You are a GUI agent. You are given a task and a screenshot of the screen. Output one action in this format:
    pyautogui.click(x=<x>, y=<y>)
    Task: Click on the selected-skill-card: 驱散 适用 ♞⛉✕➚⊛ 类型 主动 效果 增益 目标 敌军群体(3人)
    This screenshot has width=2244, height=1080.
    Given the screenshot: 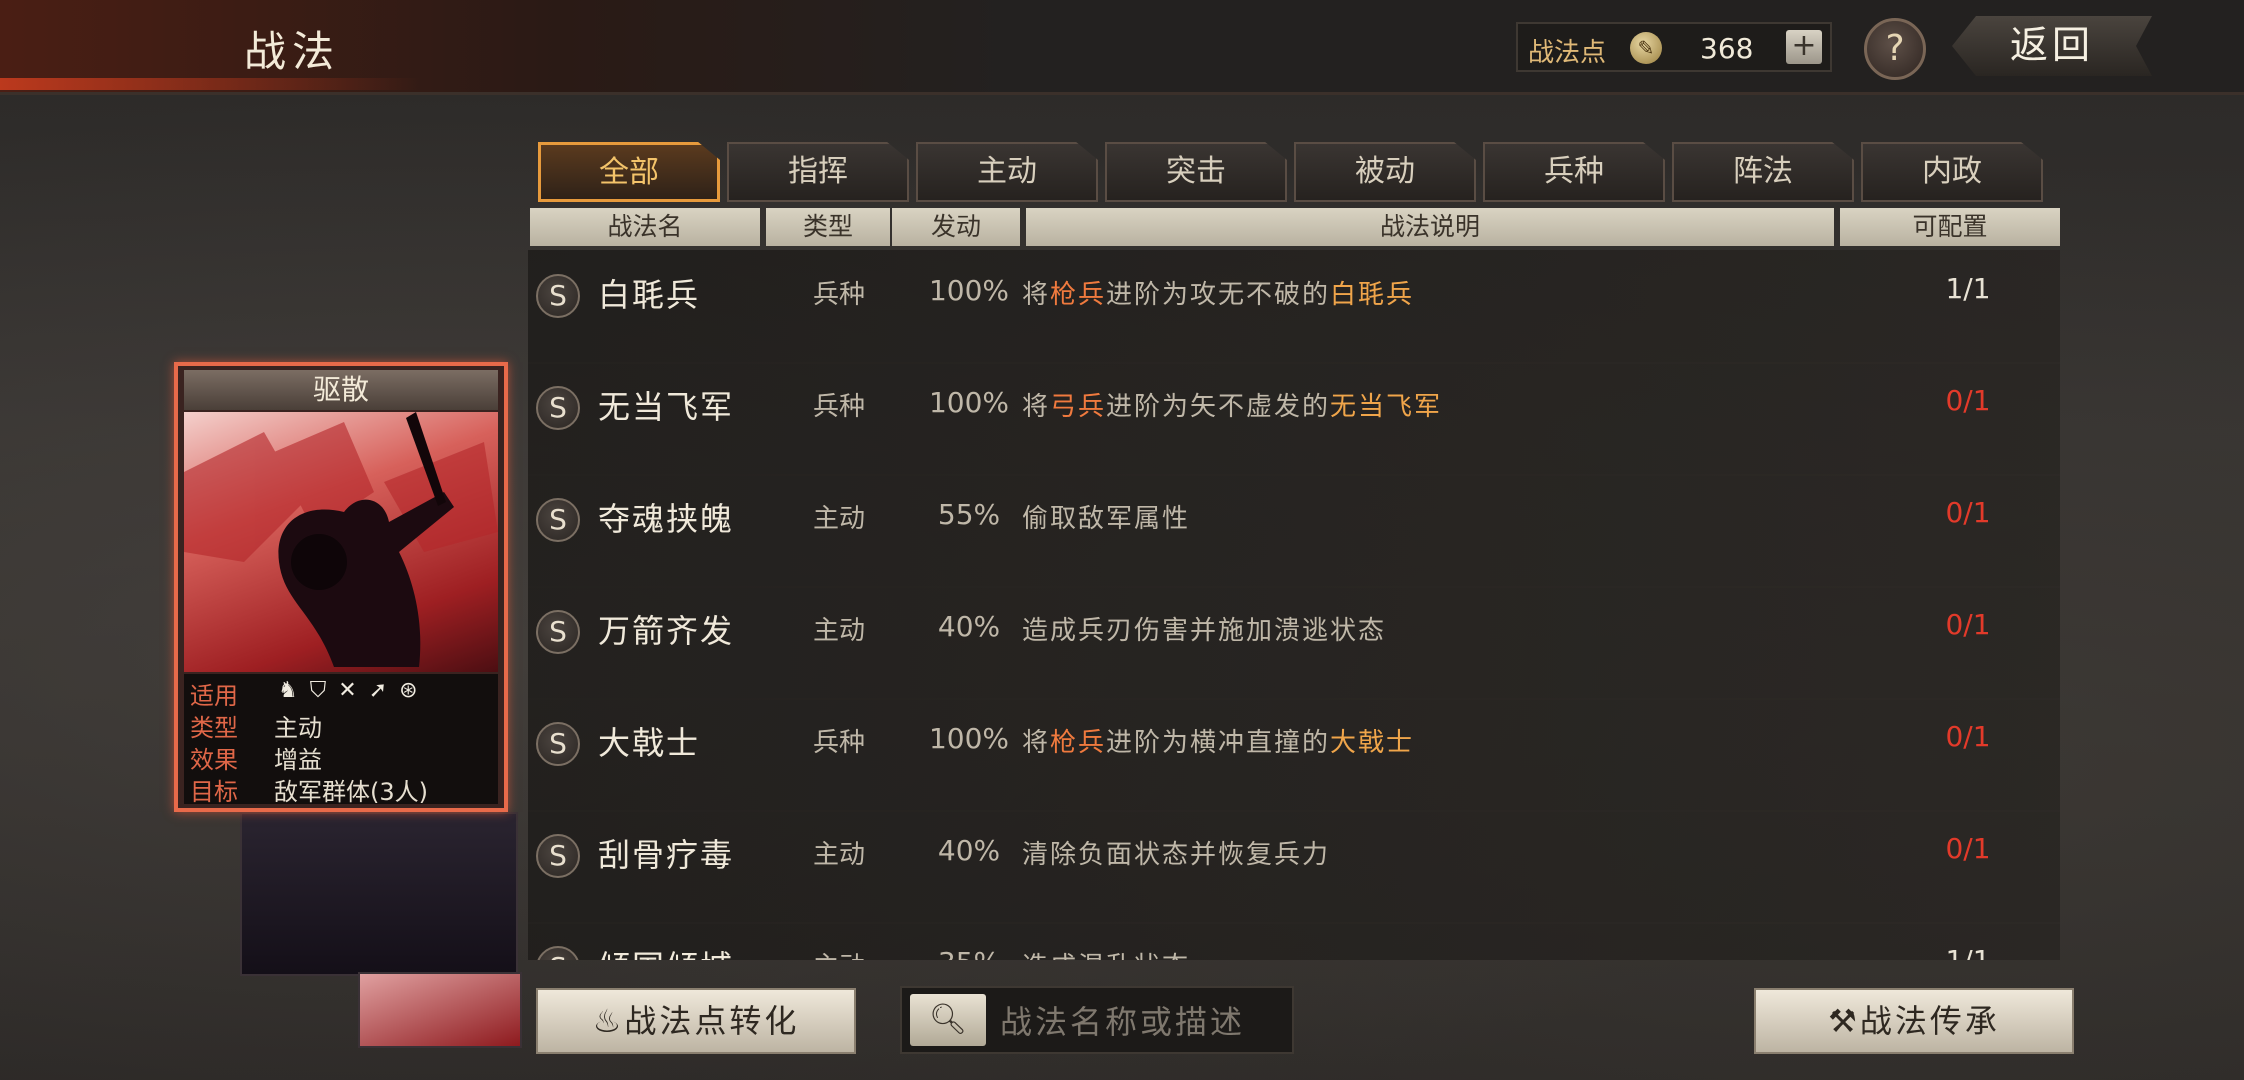 What is the action you would take?
    pyautogui.click(x=341, y=587)
    